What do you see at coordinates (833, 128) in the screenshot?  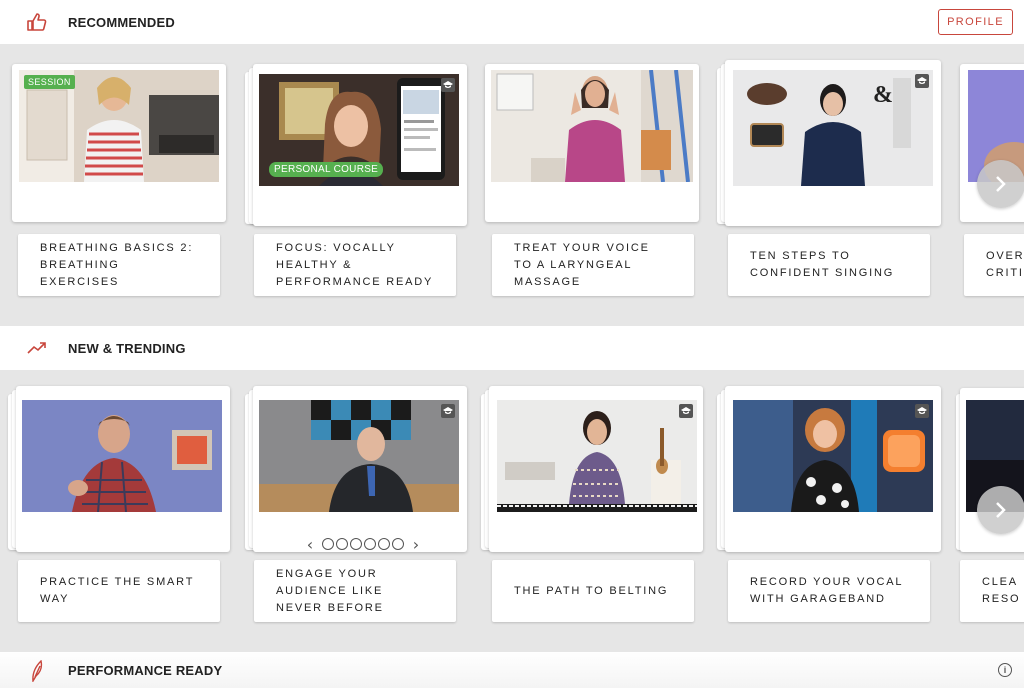 I see `video-thumbnail: &` at bounding box center [833, 128].